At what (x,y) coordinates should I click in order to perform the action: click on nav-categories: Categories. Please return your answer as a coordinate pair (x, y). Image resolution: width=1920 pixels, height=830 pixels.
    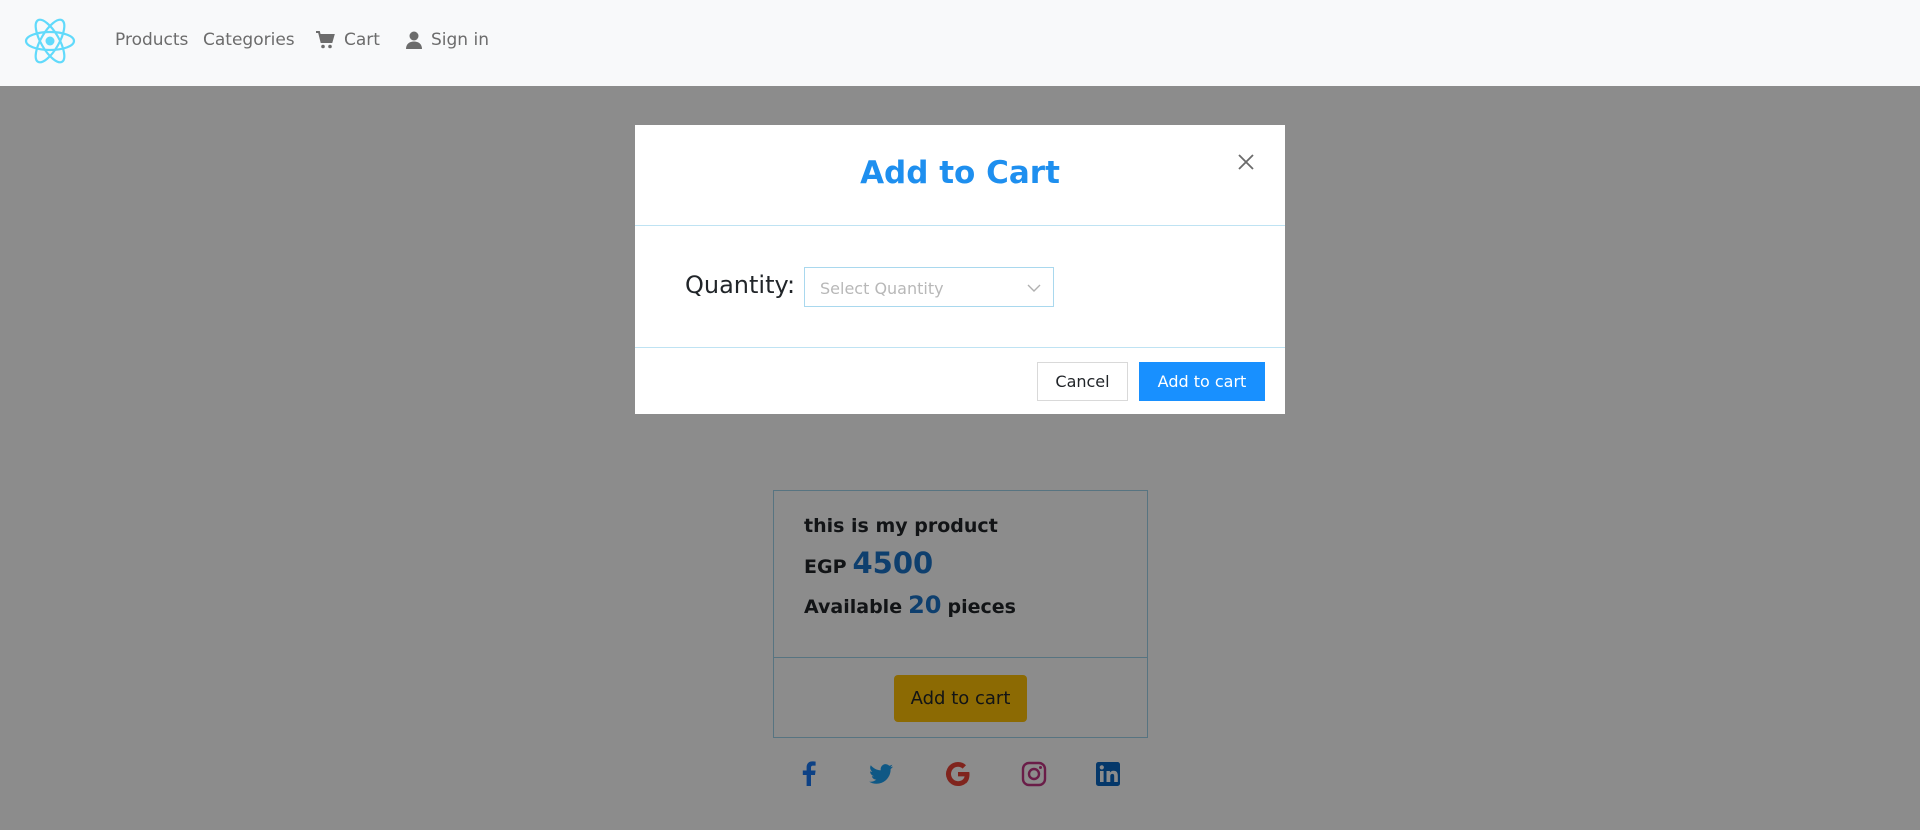
    Looking at the image, I should click on (249, 40).